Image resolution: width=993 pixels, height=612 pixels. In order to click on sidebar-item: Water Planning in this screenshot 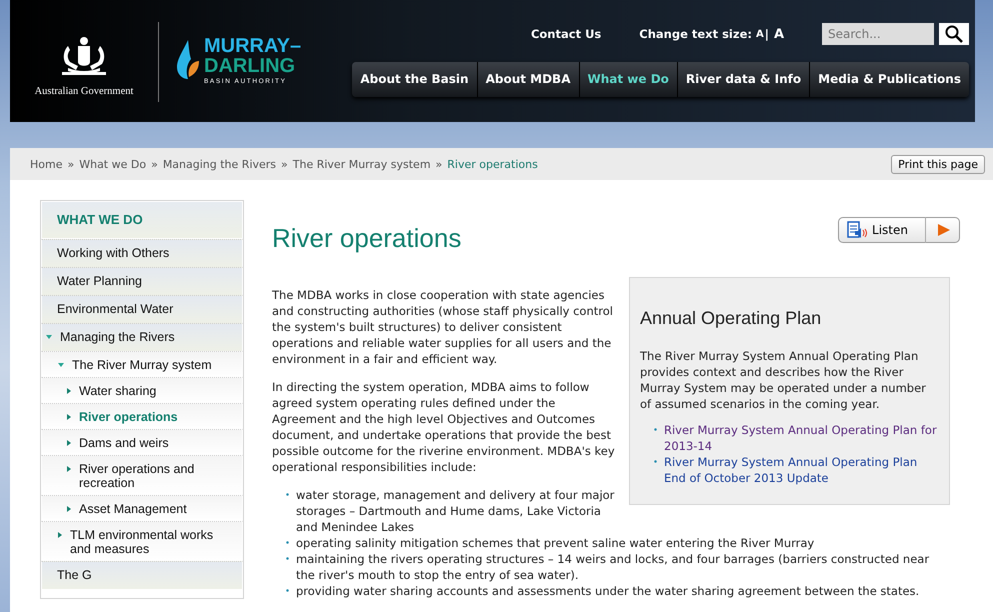, I will do `click(142, 281)`.